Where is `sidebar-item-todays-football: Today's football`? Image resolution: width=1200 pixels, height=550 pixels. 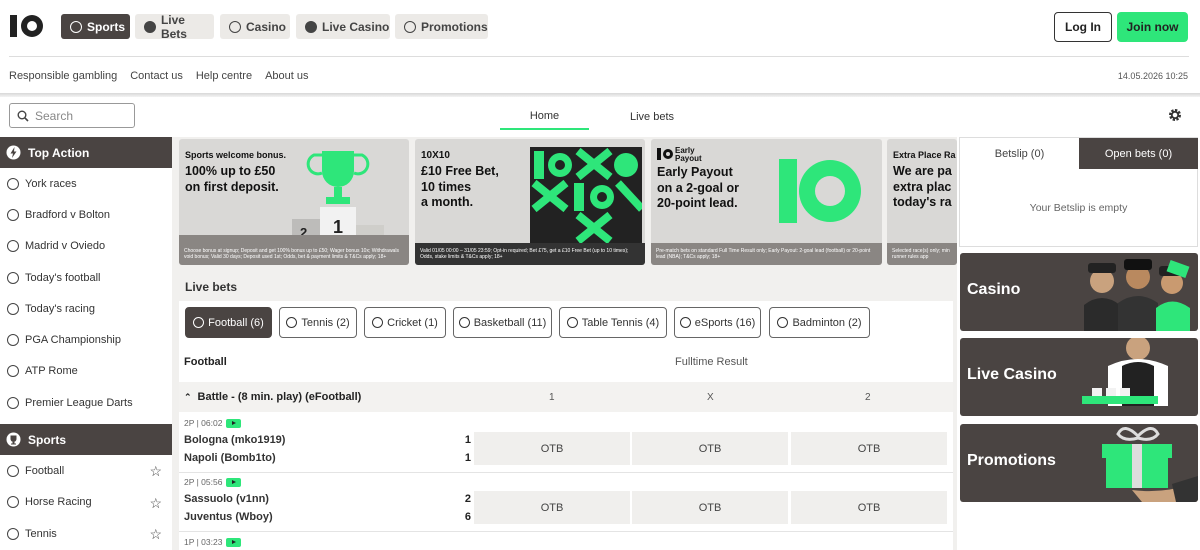
sidebar-item-todays-football: Today's football is located at coordinates (86, 277).